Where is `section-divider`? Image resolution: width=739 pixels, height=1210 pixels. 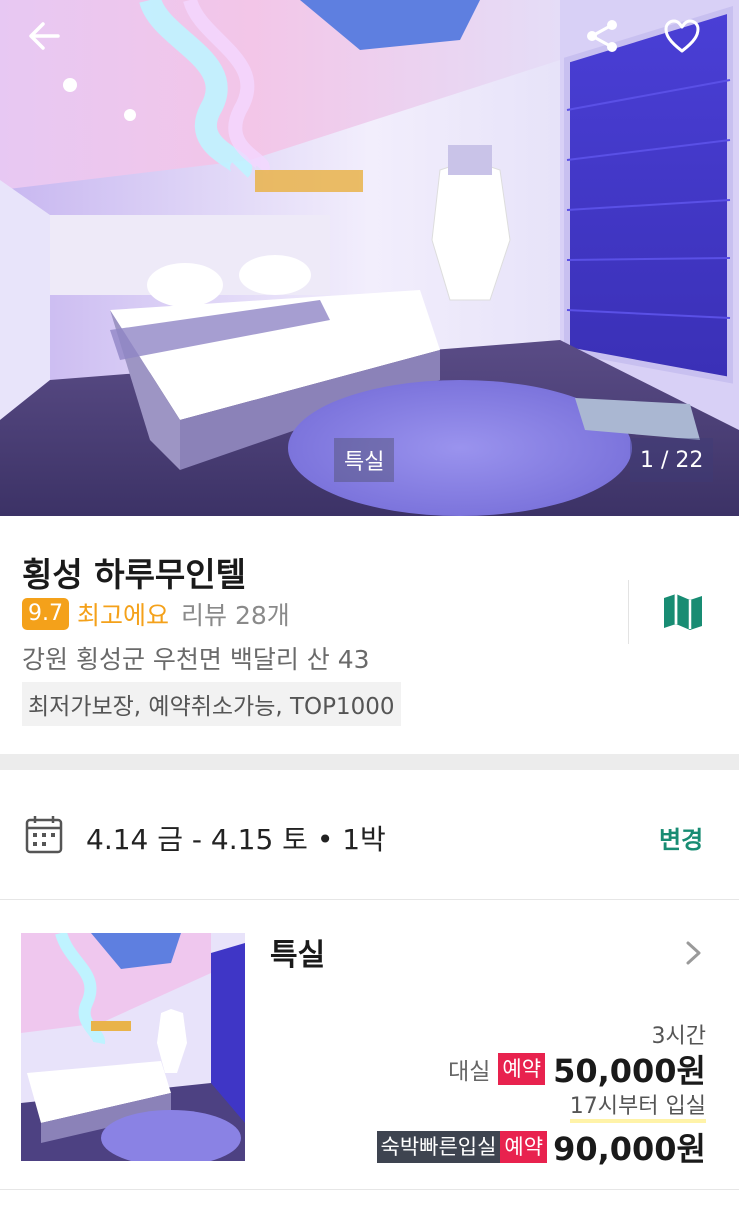
section-divider is located at coordinates (369, 762).